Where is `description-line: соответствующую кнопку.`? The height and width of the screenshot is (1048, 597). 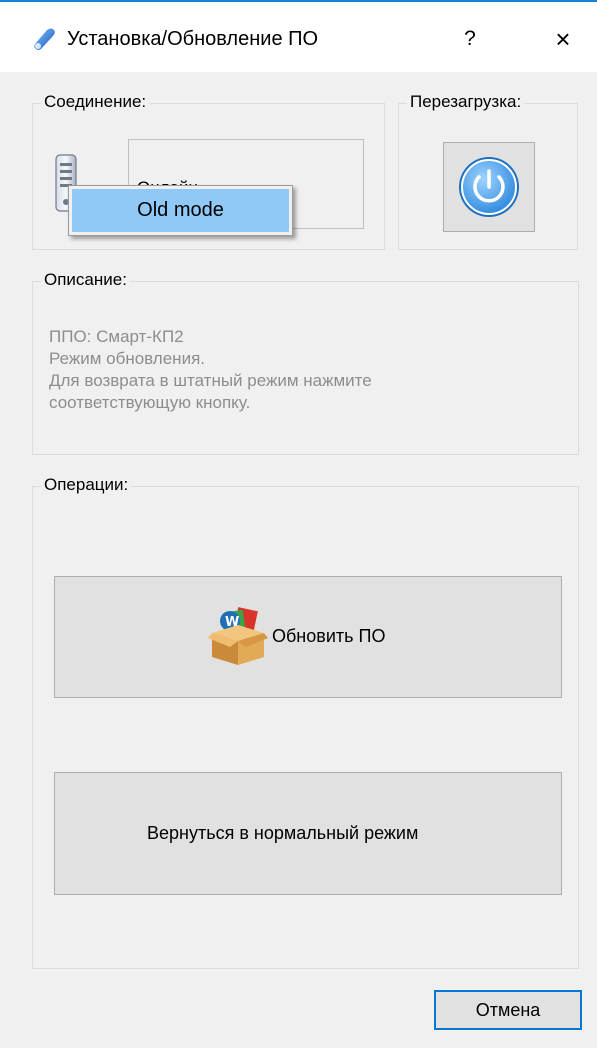
description-line: соответствующую кнопку. is located at coordinates (150, 402).